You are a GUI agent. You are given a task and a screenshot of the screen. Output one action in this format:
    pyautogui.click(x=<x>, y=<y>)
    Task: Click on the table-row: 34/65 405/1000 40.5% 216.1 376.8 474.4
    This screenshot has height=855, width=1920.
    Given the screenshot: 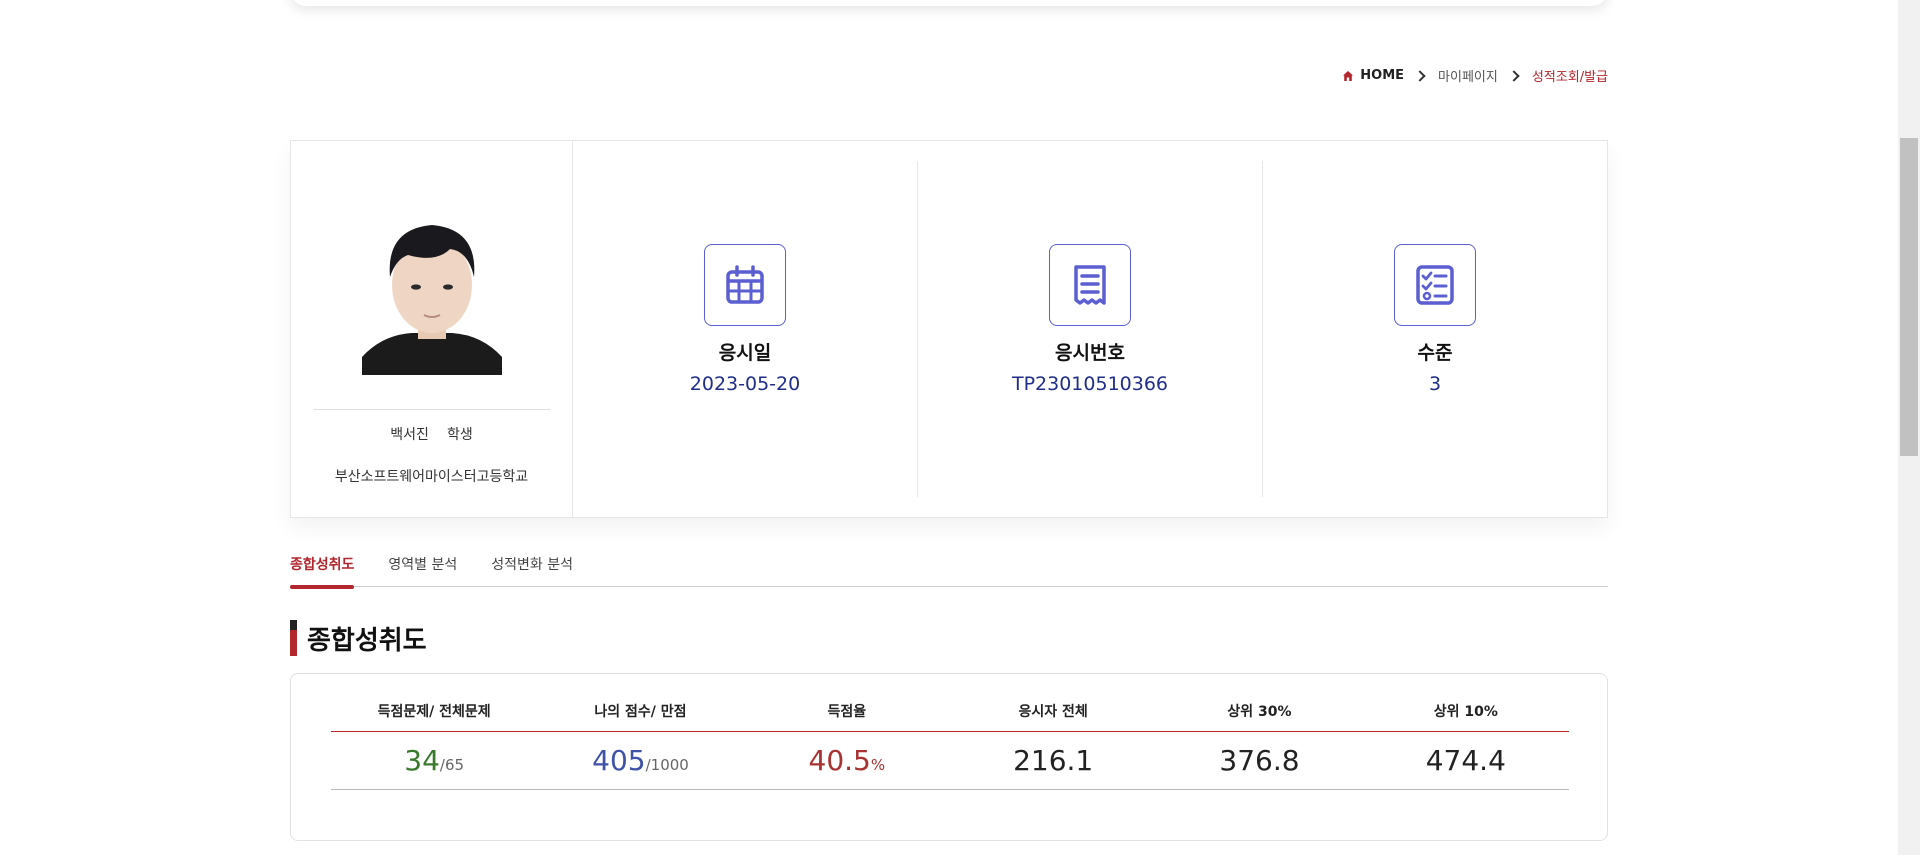 What is the action you would take?
    pyautogui.click(x=950, y=761)
    